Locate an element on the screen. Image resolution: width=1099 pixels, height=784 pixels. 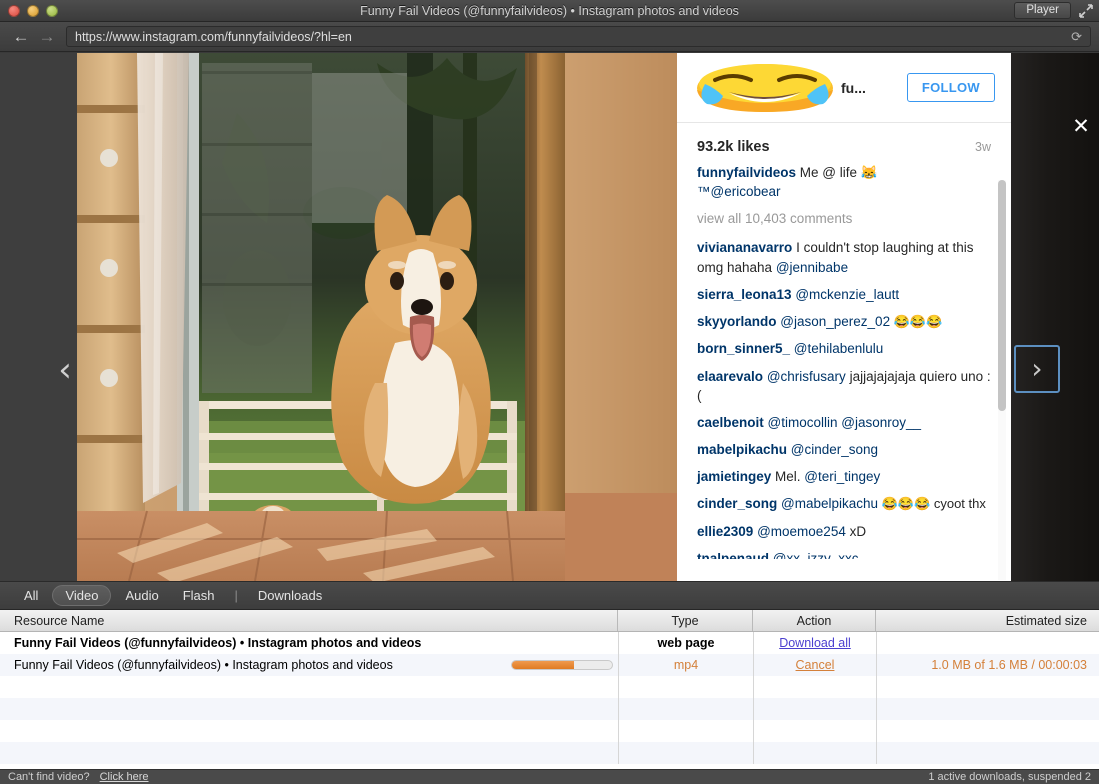
comment-tail: 😂😂😂 is located at coordinates (916, 321).